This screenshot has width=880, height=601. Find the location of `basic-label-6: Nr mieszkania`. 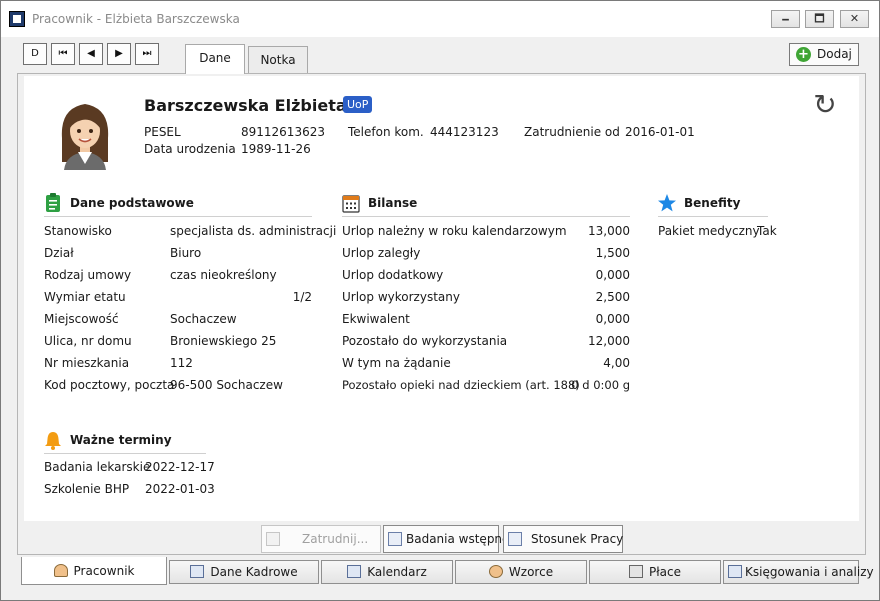

basic-label-6: Nr mieszkania is located at coordinates (87, 363).